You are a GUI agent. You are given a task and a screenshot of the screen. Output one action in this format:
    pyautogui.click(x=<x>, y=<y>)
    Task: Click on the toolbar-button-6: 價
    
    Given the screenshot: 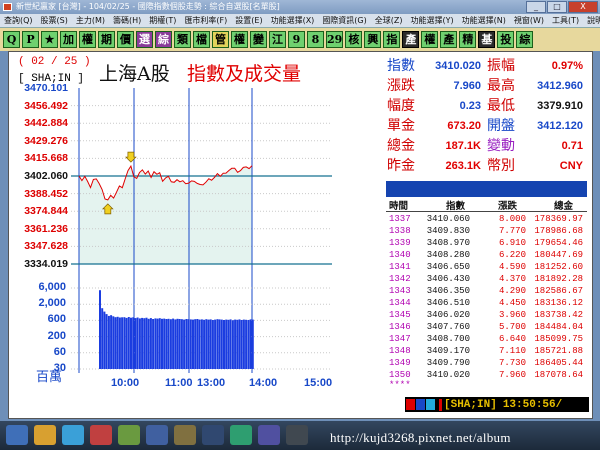 What is the action you would take?
    pyautogui.click(x=125, y=39)
    